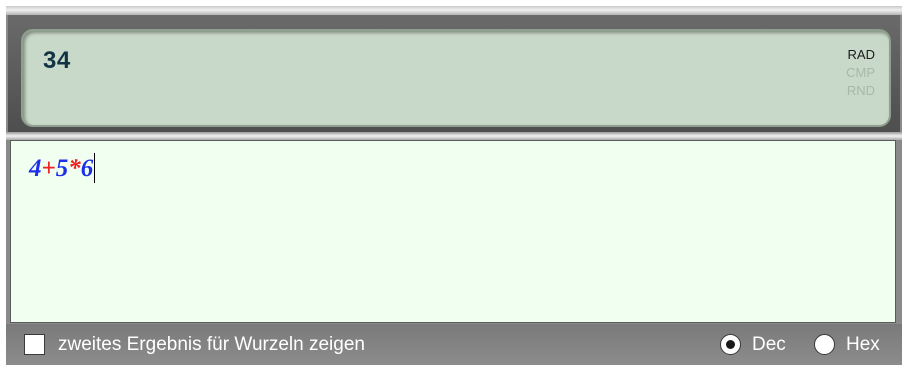 This screenshot has width=902, height=365. What do you see at coordinates (95, 168) in the screenshot?
I see `text-caret` at bounding box center [95, 168].